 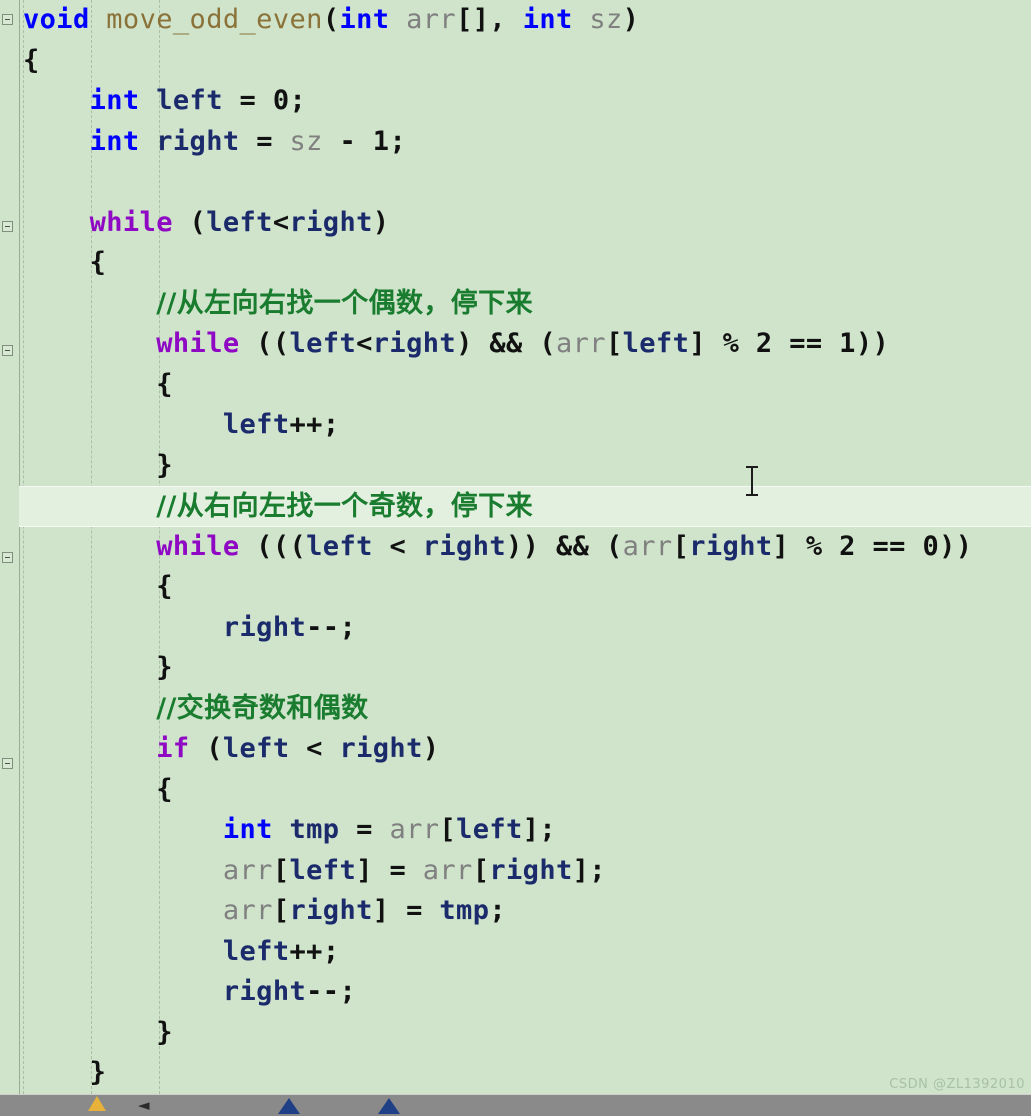 What do you see at coordinates (7, 226) in the screenshot?
I see `fold-marker-while-outer` at bounding box center [7, 226].